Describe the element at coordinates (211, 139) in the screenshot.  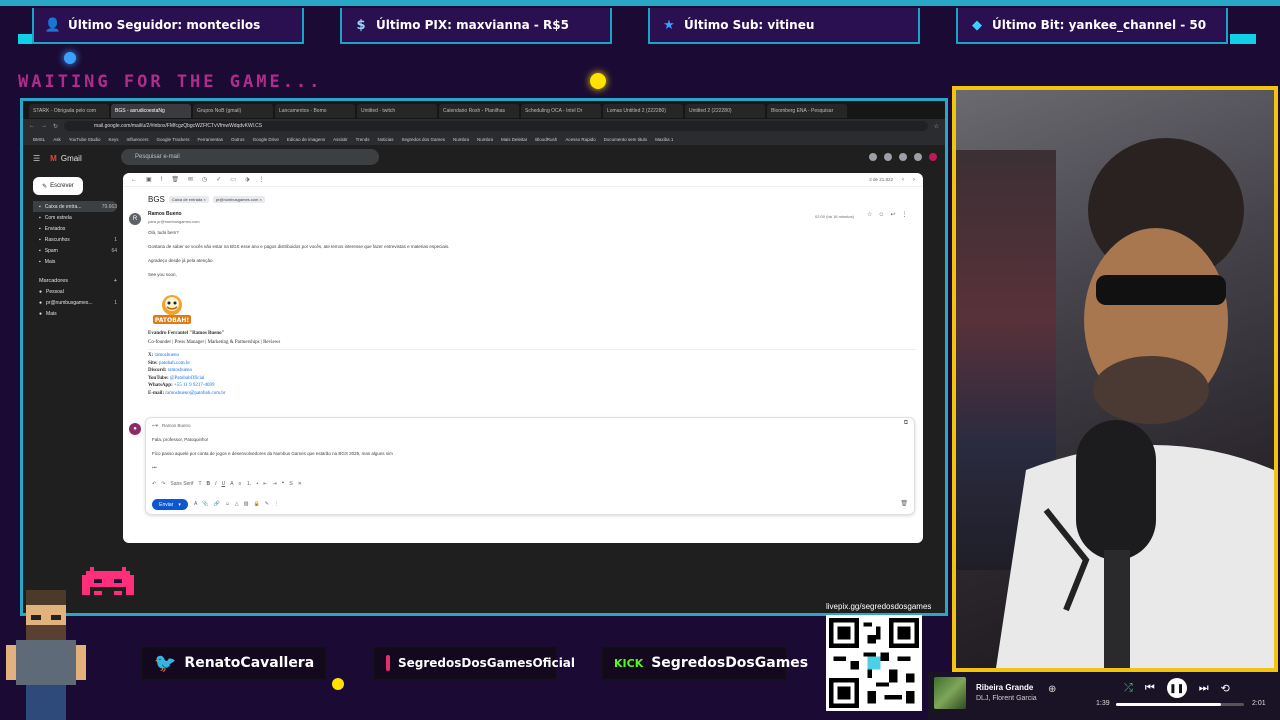
I see `bookmark-item: Ferramentas` at that location.